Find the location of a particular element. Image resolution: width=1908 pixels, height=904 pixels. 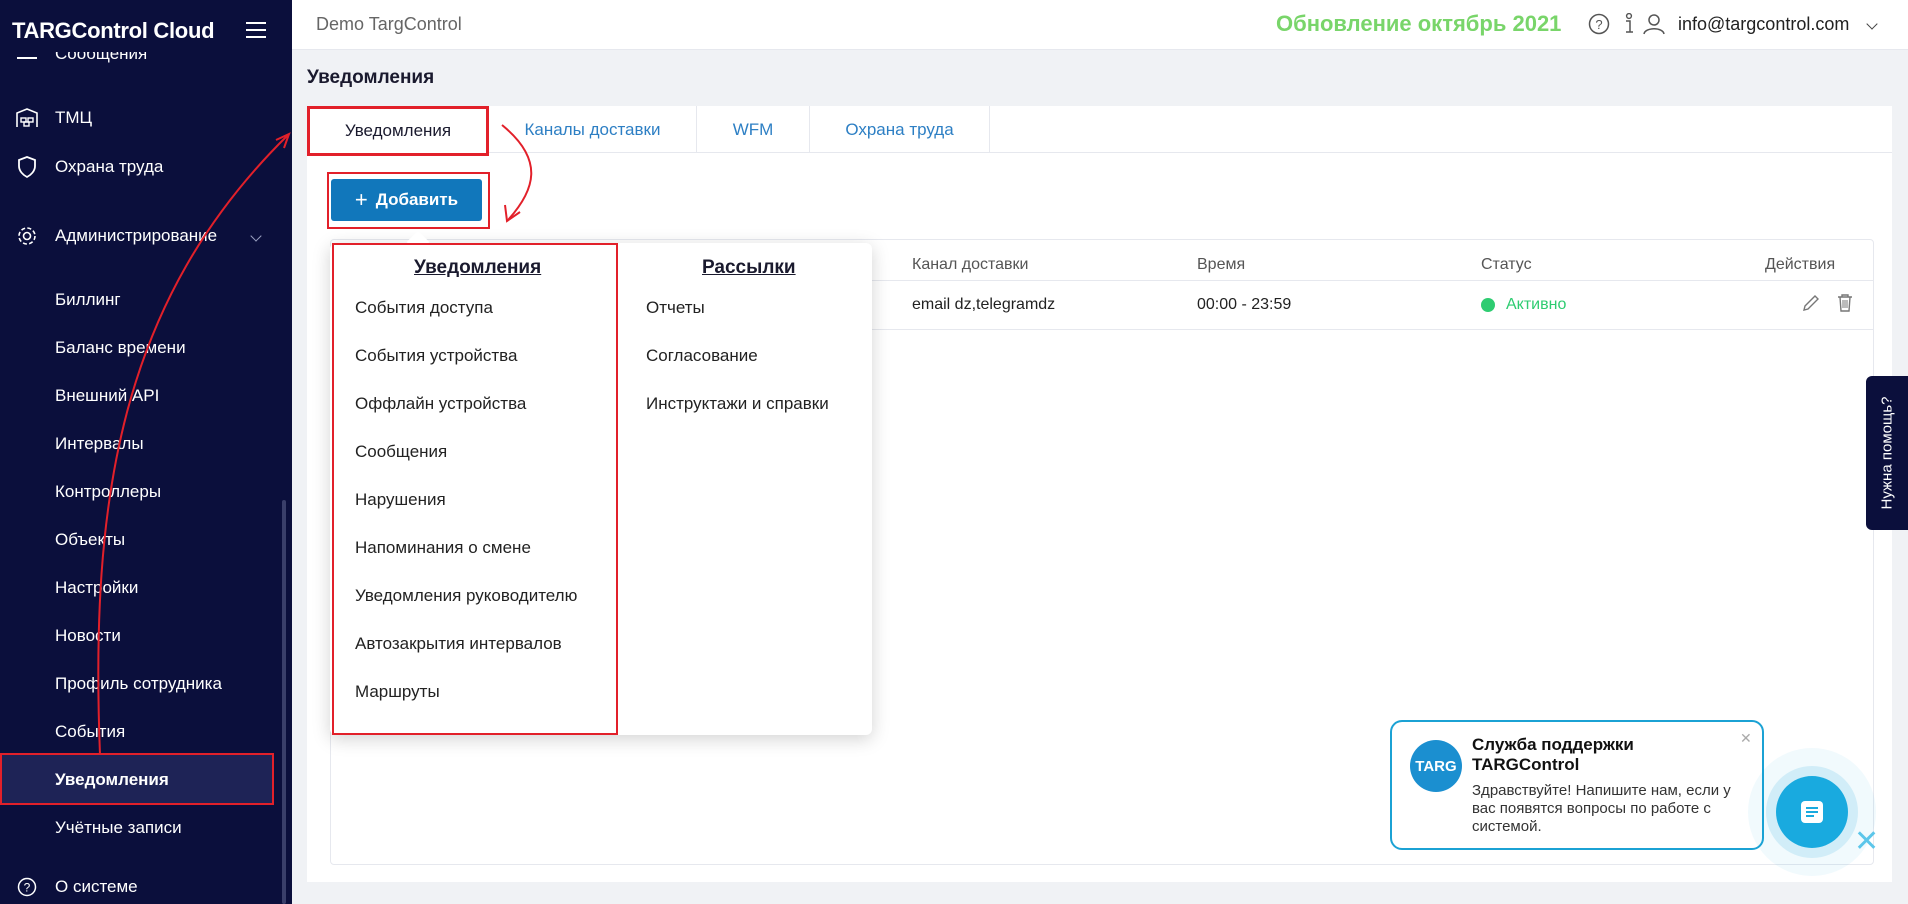

menu-item-messages: Сообщения is located at coordinates (401, 452).